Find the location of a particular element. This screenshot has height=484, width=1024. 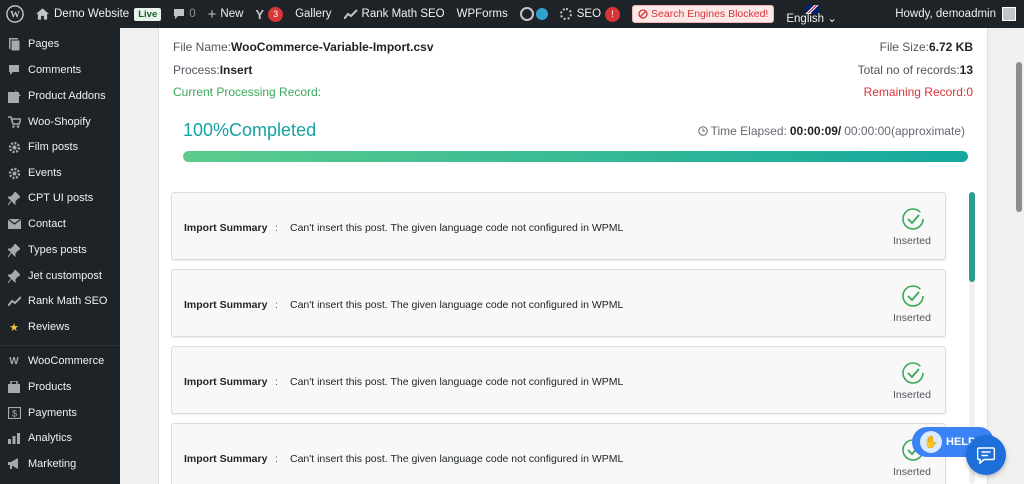

home-icon is located at coordinates (42, 14).